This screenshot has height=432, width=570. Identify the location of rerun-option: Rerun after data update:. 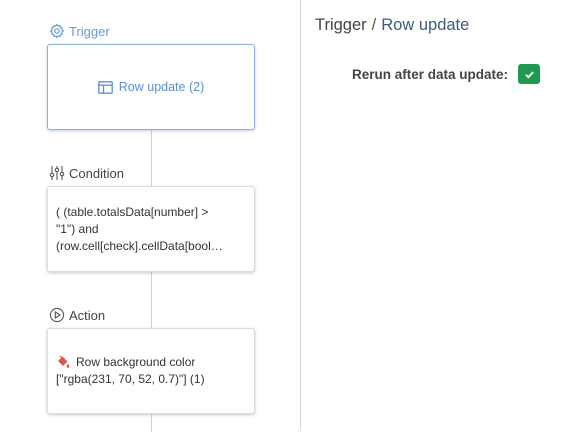
(446, 74).